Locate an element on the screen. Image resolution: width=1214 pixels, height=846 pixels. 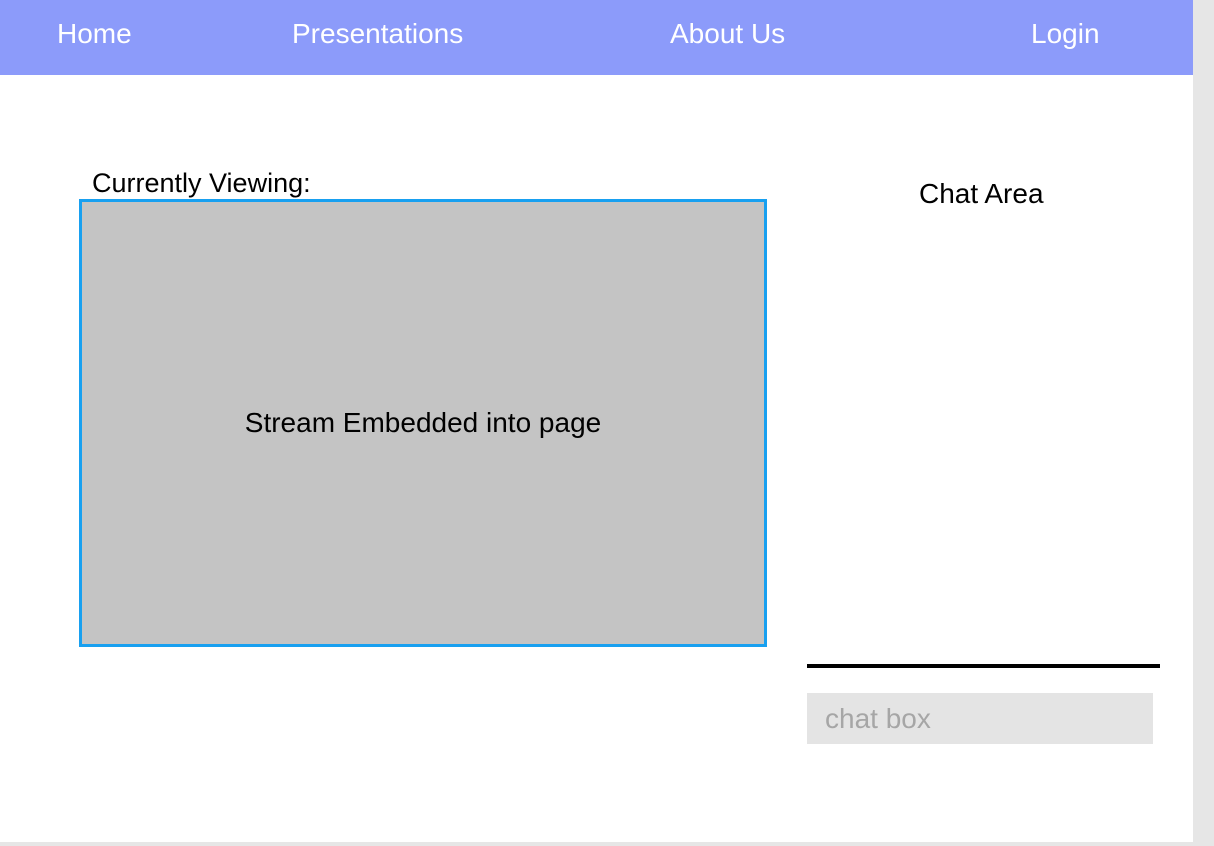
chat-input is located at coordinates (980, 718).